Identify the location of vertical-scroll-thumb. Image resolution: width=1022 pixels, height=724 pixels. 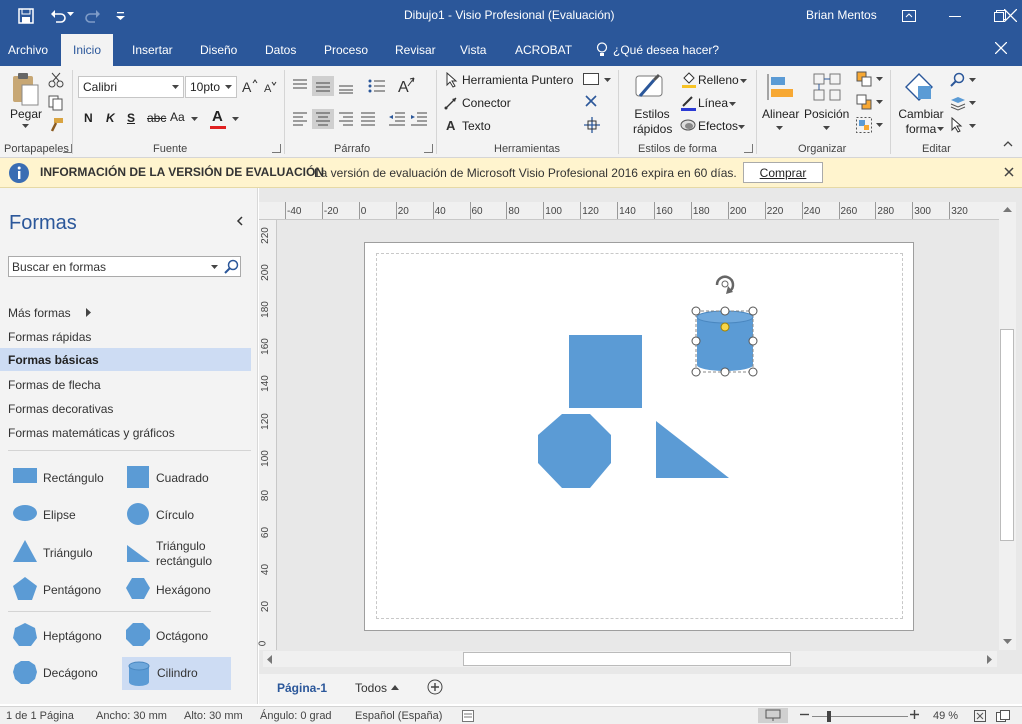
(1007, 435).